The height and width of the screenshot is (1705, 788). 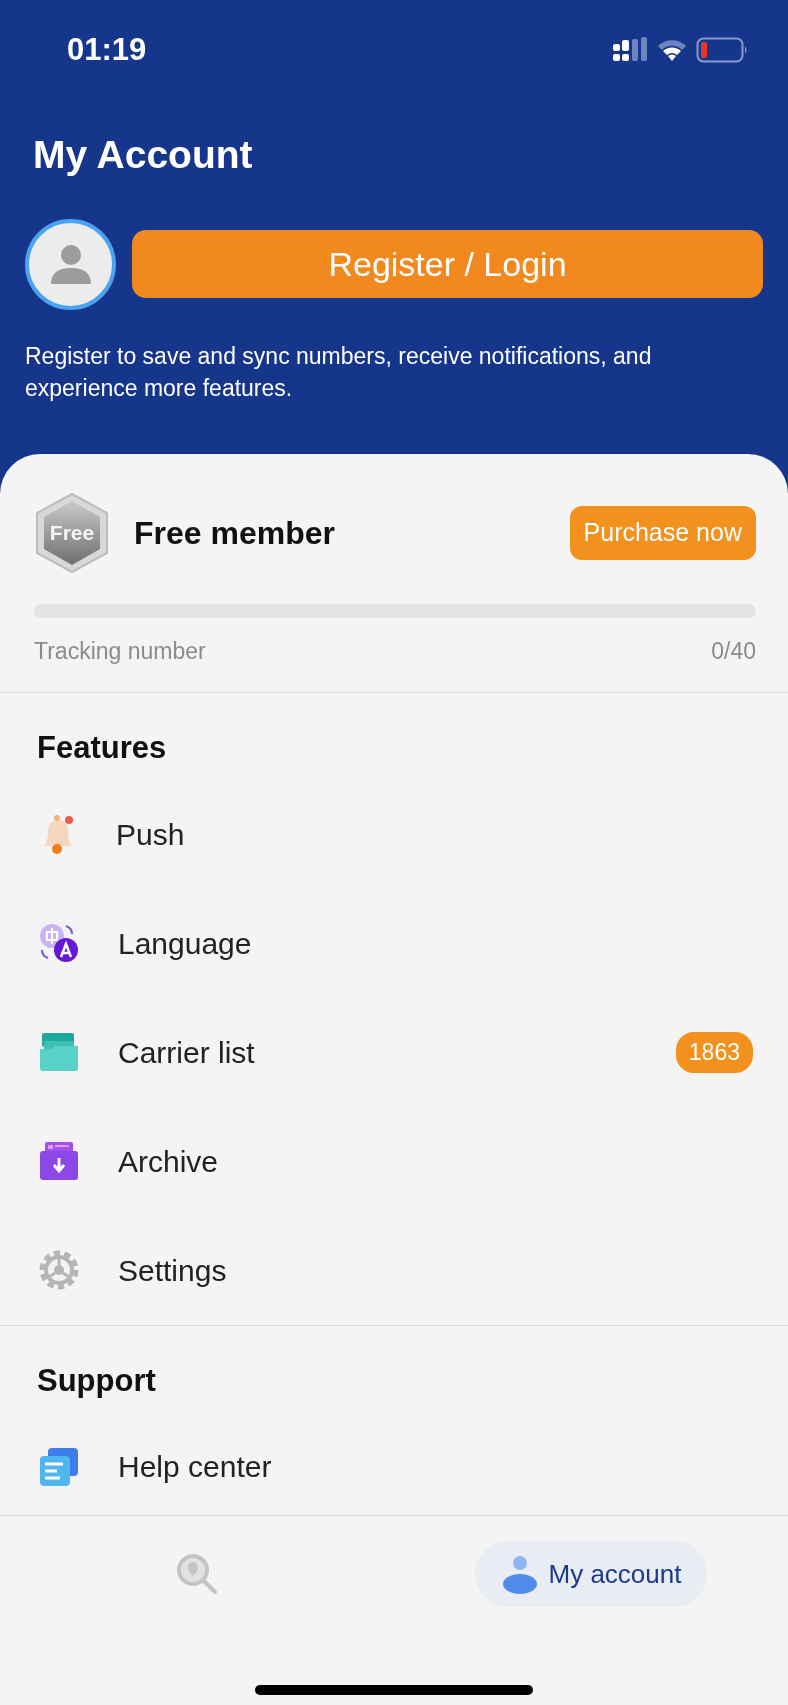 I want to click on menu-item: Carrier list 1863, so click(x=394, y=1052).